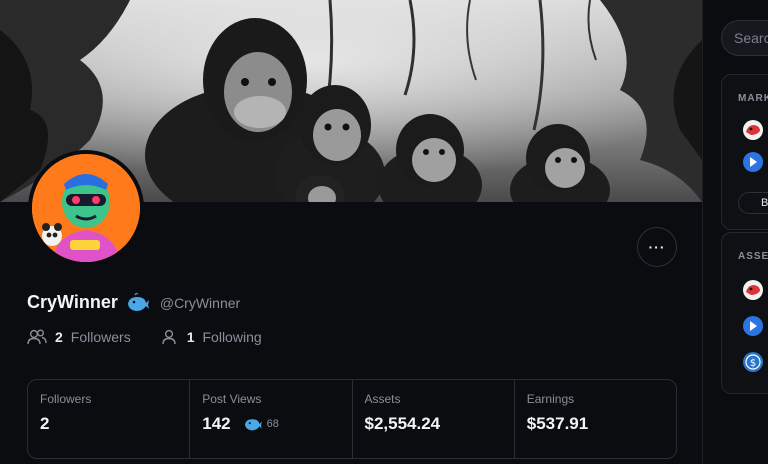 The image size is (768, 464). What do you see at coordinates (744, 38) in the screenshot?
I see `search-input: Search` at bounding box center [744, 38].